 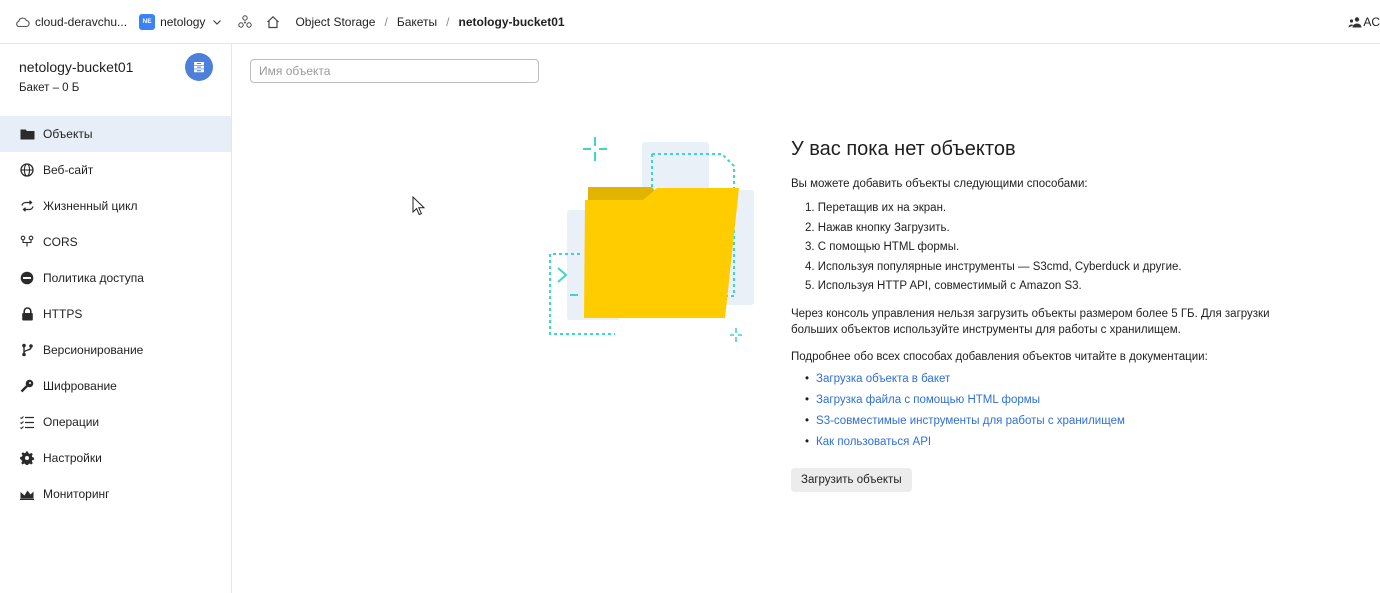 What do you see at coordinates (903, 149) in the screenshot?
I see `empty-state-title: У вас пока нет объектов` at bounding box center [903, 149].